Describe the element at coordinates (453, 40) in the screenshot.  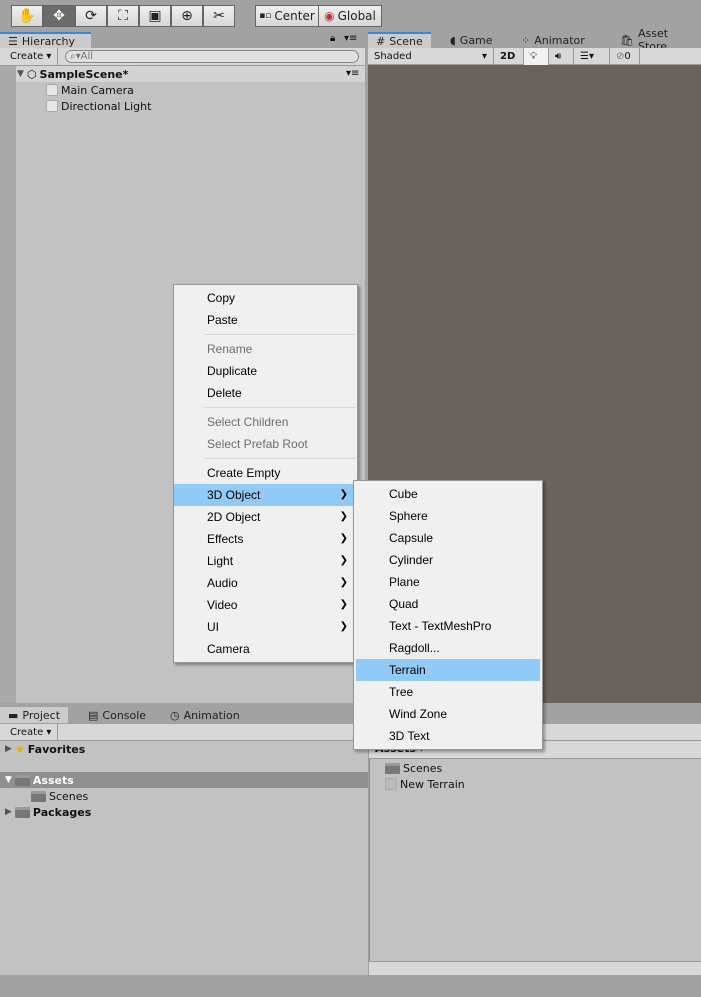
I see `pacman-icon: ◖` at that location.